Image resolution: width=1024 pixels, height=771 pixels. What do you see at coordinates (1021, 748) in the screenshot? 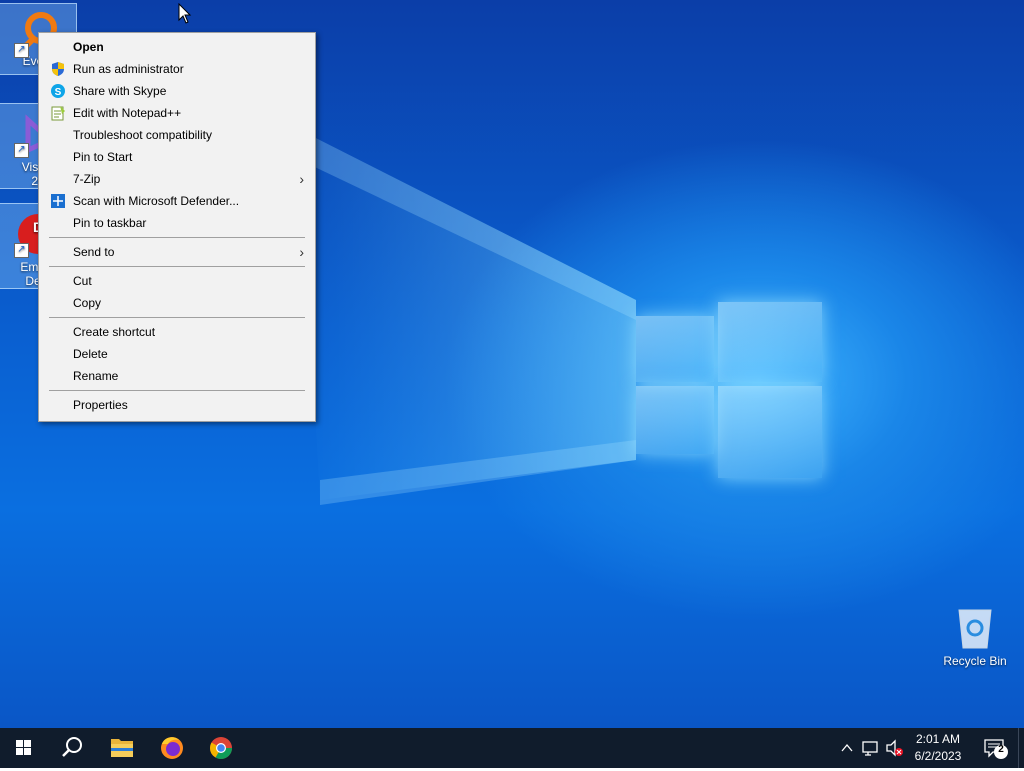
I see `show-desktop-button` at bounding box center [1021, 748].